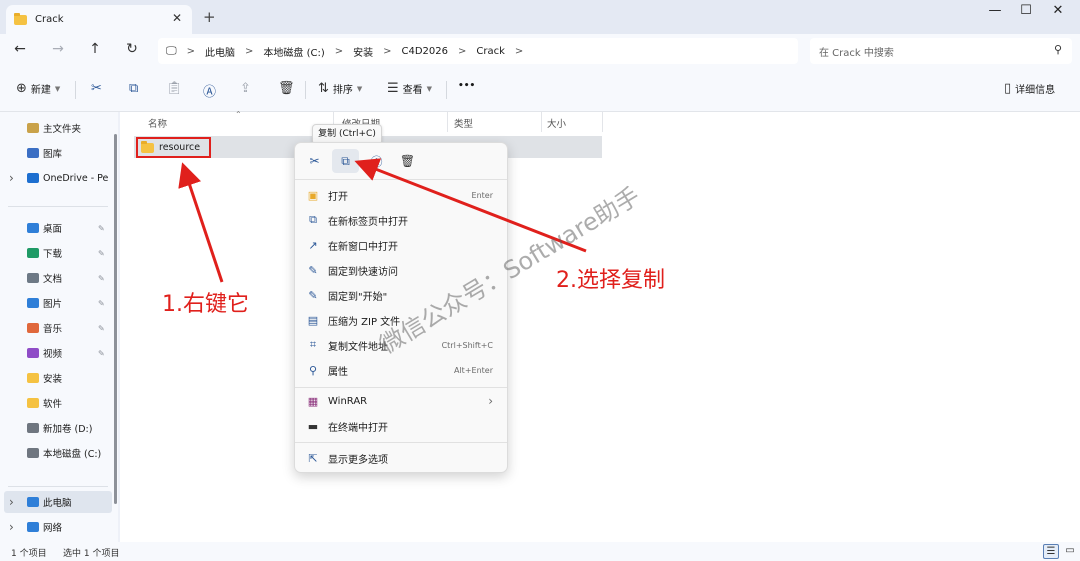  What do you see at coordinates (132, 49) in the screenshot?
I see `refresh-button: ↻` at bounding box center [132, 49].